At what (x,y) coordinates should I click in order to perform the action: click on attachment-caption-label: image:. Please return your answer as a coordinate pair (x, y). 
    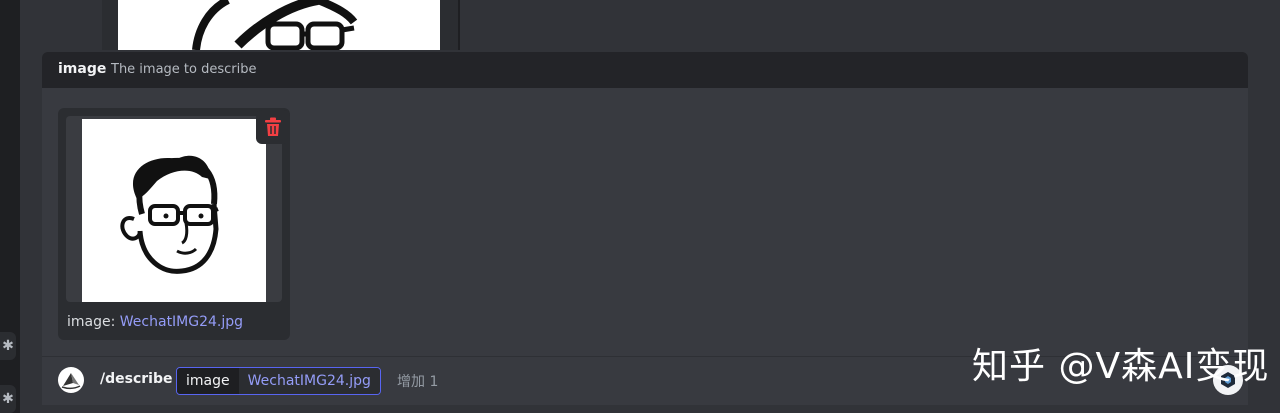
    Looking at the image, I should click on (91, 322).